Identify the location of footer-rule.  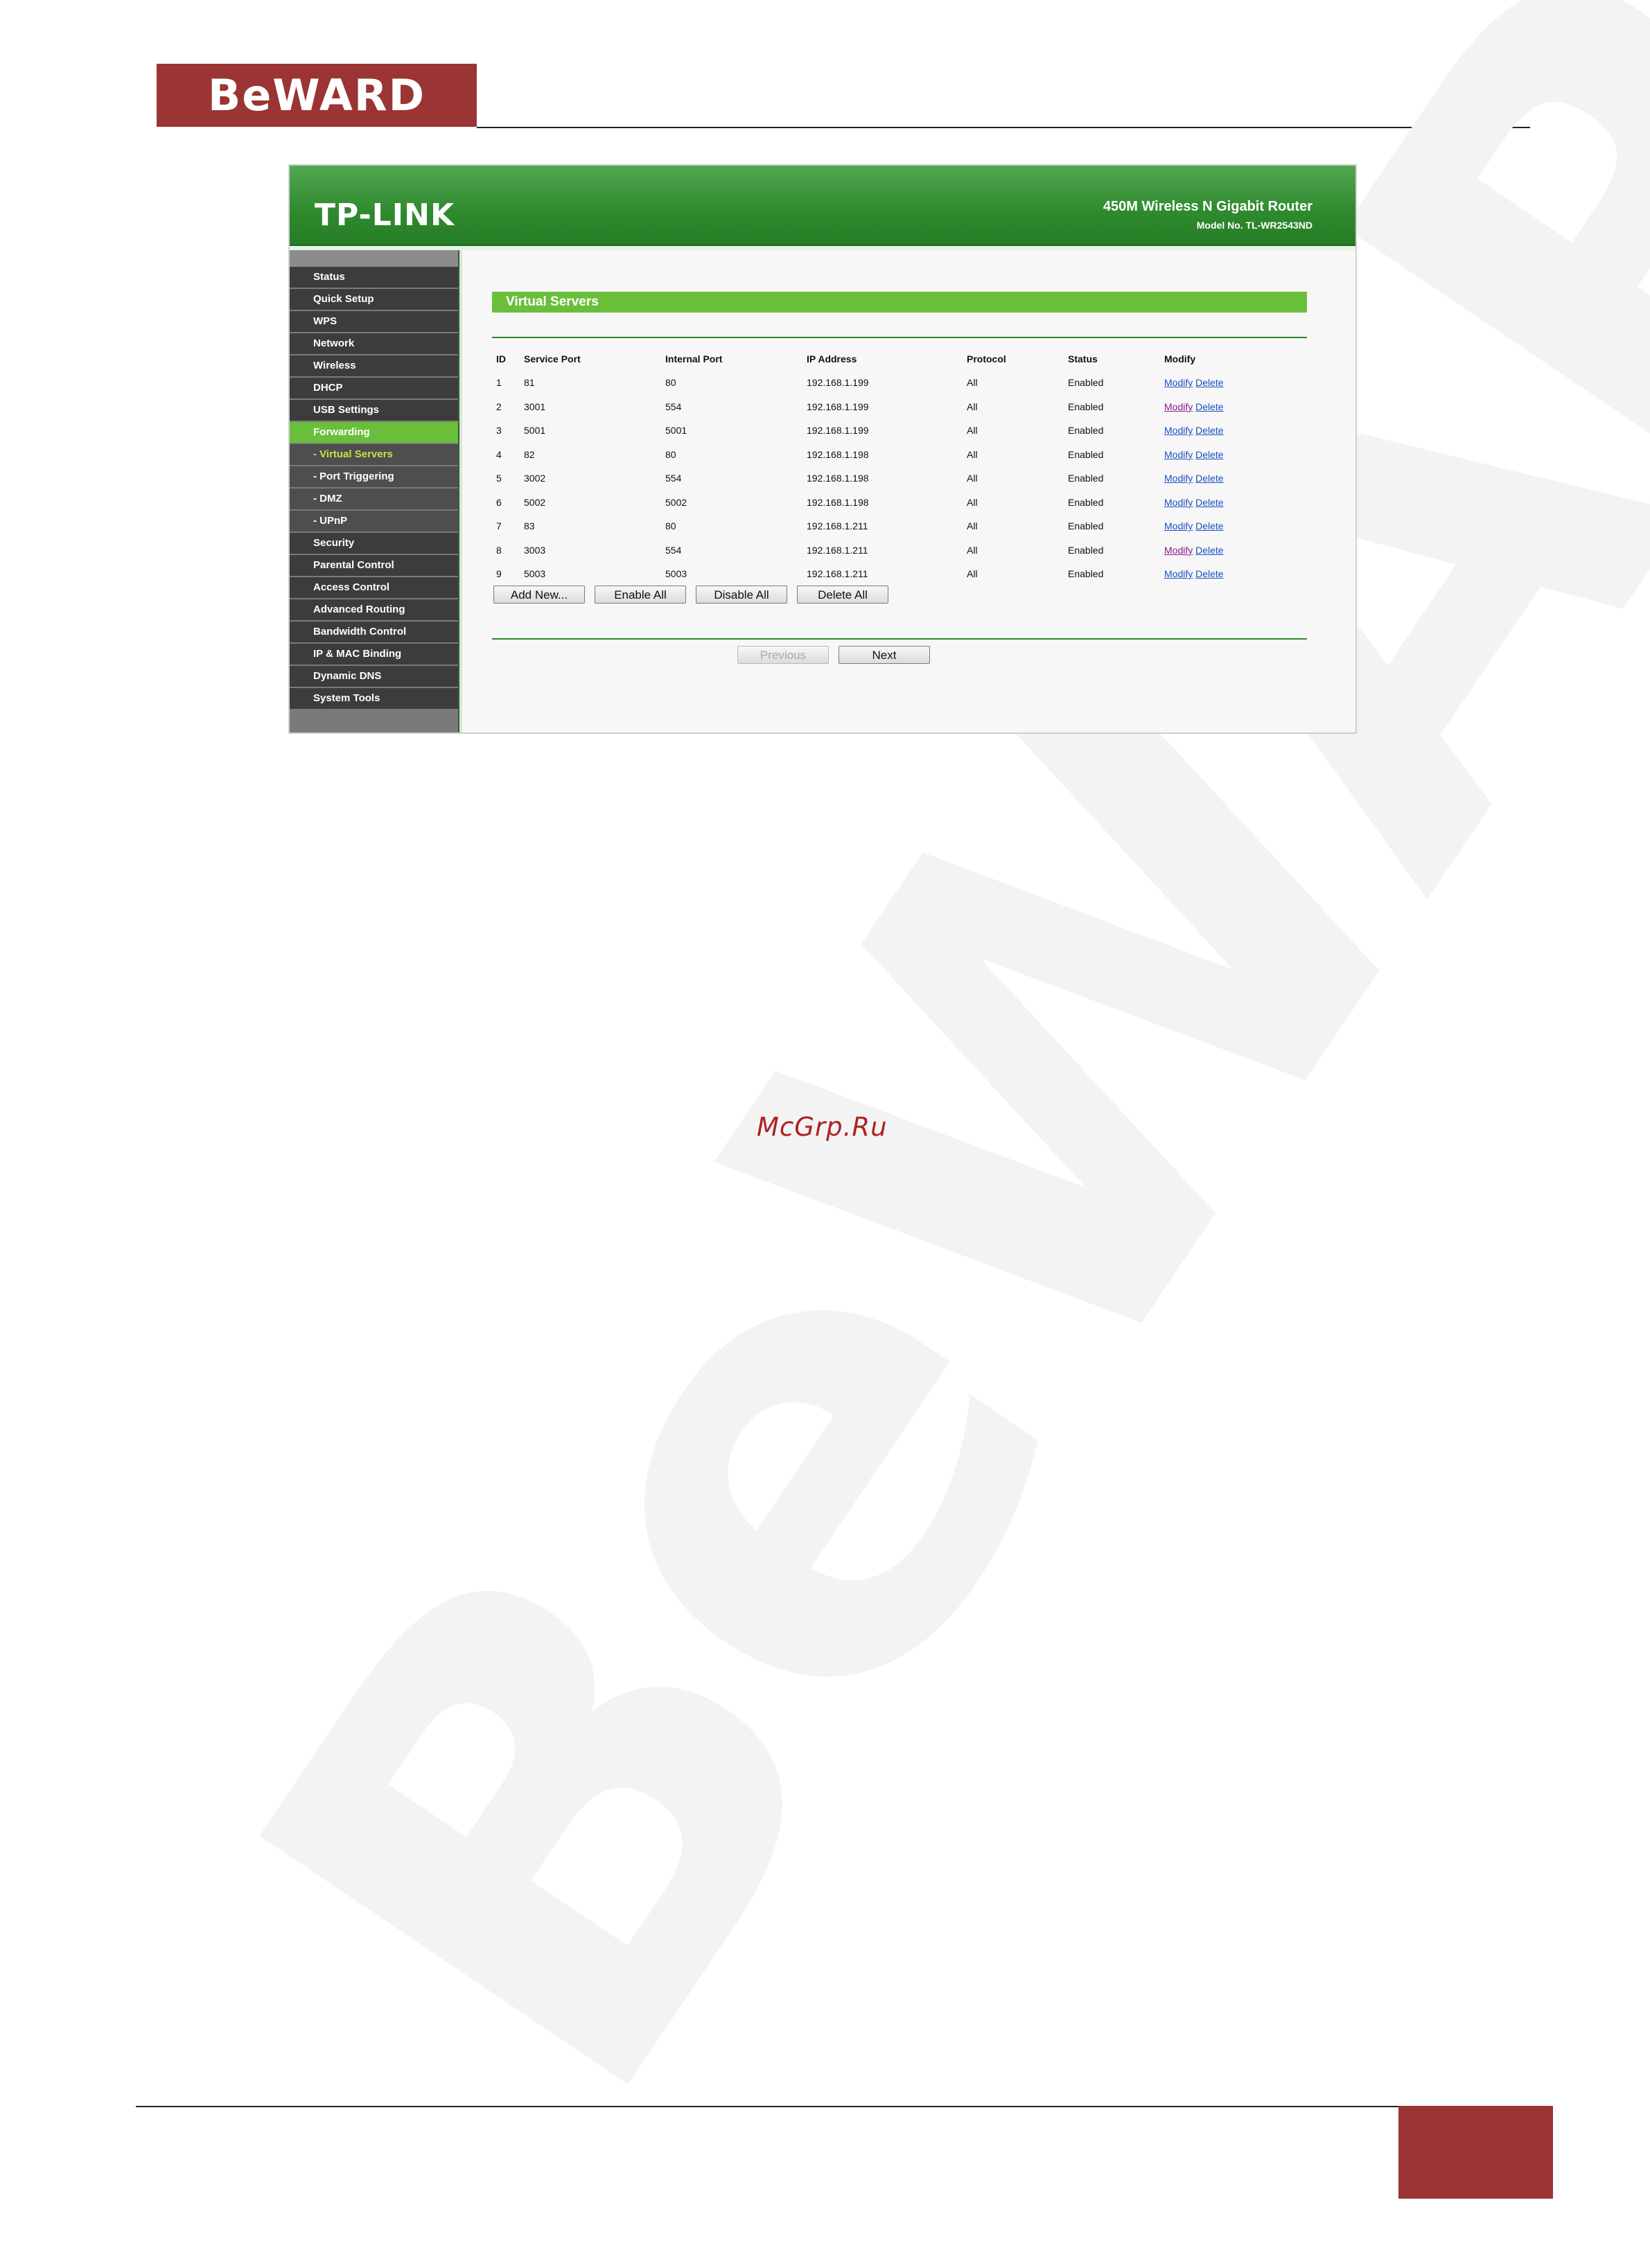
(767, 2106).